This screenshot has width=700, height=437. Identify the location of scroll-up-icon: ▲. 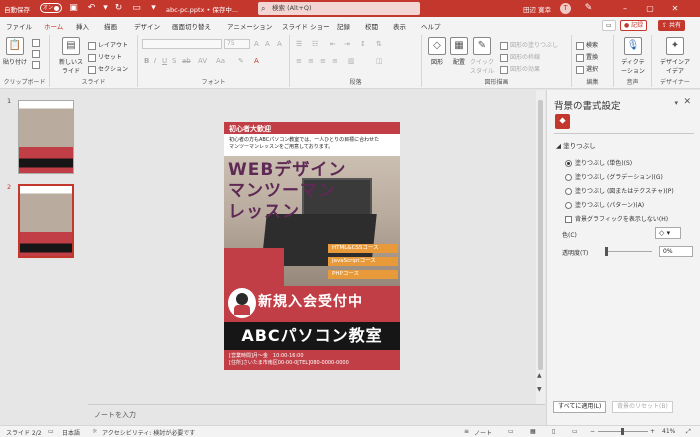
(539, 375).